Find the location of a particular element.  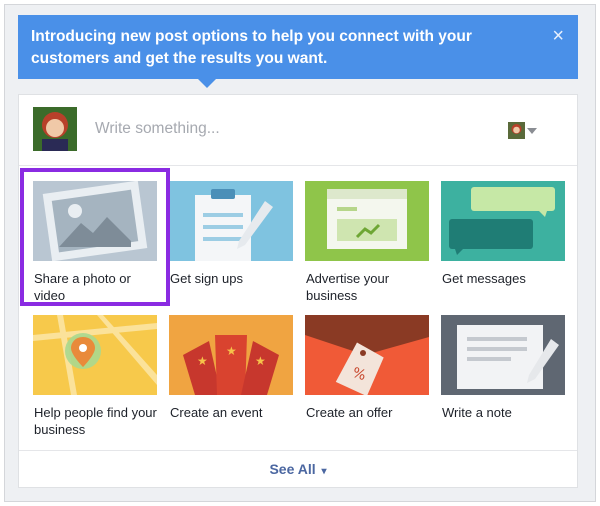

avatar is located at coordinates (55, 129).